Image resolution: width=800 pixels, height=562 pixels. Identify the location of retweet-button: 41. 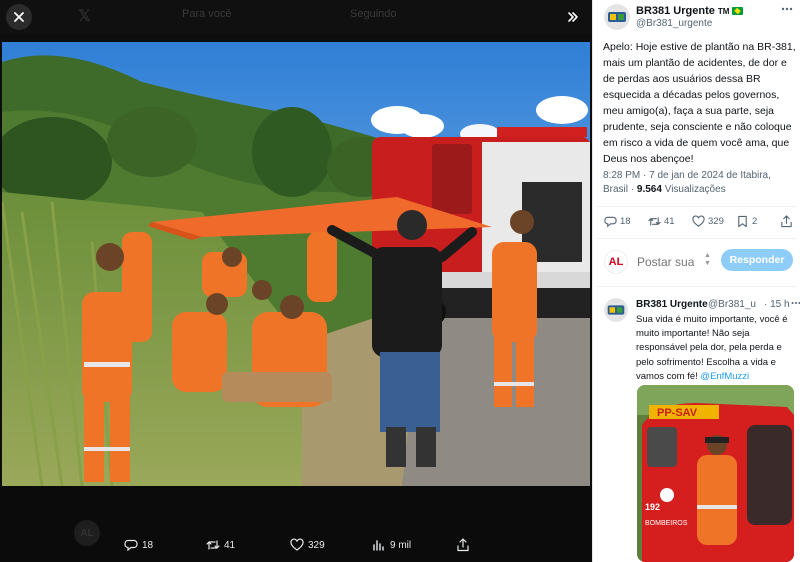
(220, 545).